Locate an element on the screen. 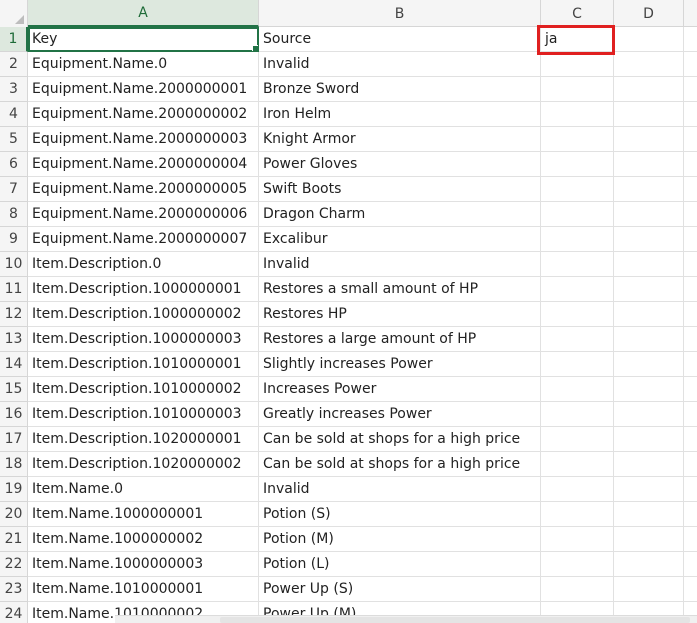  cell-key: Item.Description.1020000001 is located at coordinates (143, 439).